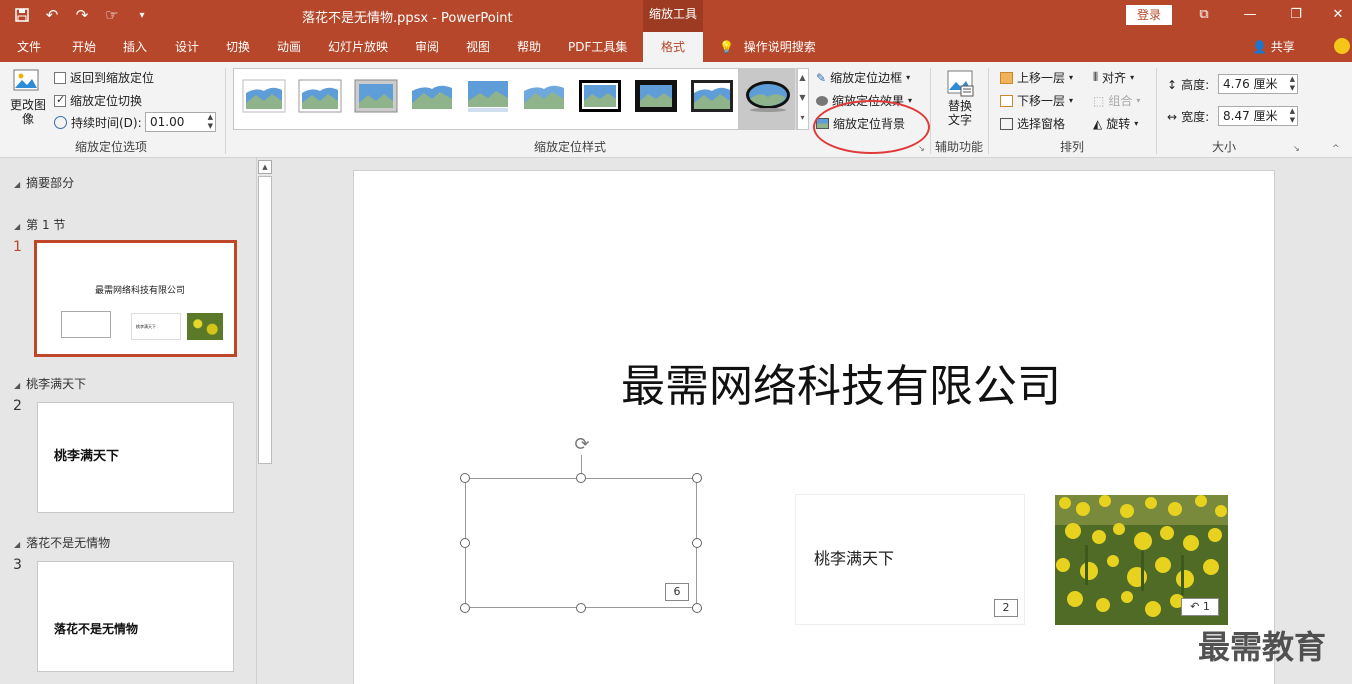  Describe the element at coordinates (84, 47) in the screenshot. I see `tab-home: 开始` at that location.